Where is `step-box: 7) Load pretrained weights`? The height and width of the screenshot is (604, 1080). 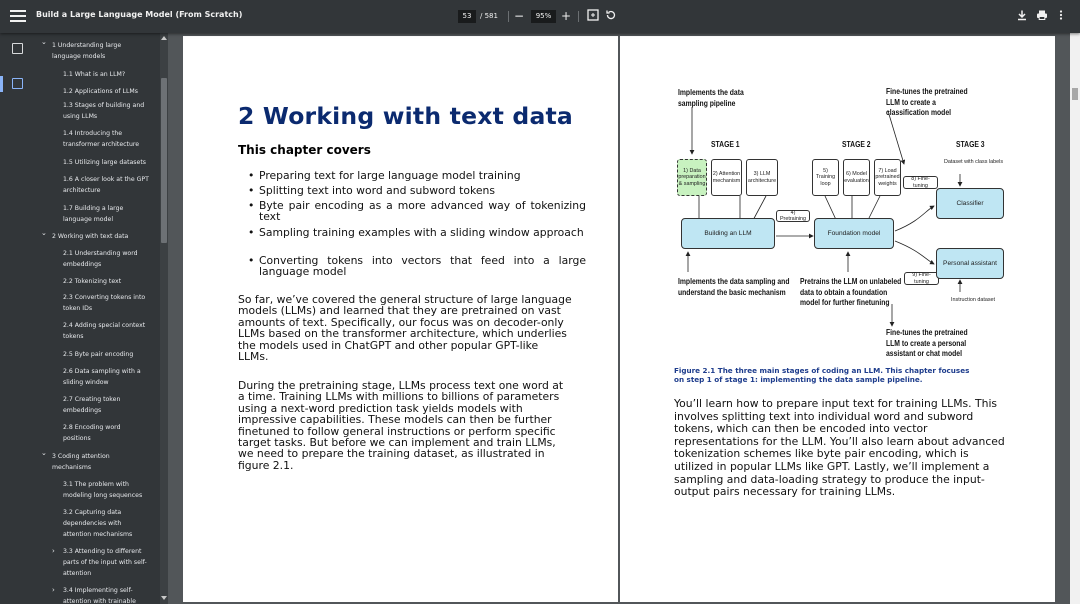 step-box: 7) Load pretrained weights is located at coordinates (887, 177).